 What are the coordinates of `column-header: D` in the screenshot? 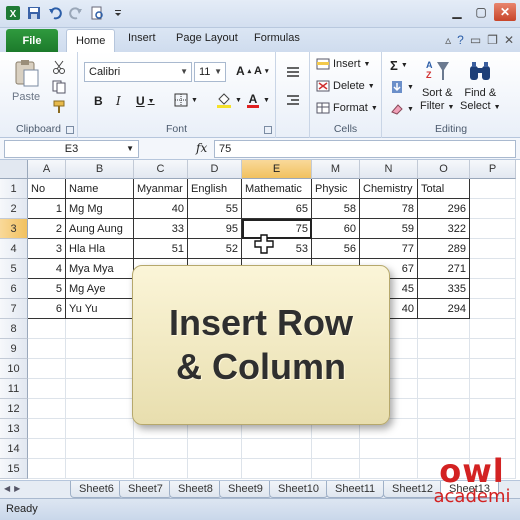 It's located at (215, 169).